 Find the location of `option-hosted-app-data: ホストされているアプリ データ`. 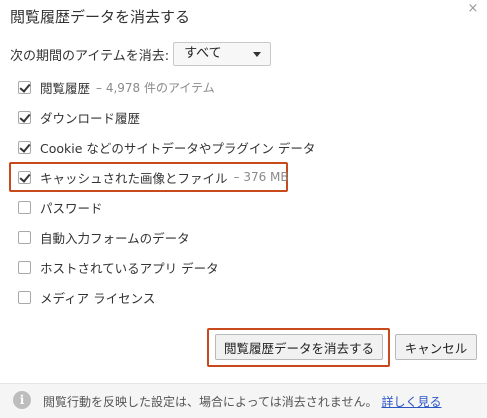

option-hosted-app-data: ホストされているアプリ データ is located at coordinates (118, 267).